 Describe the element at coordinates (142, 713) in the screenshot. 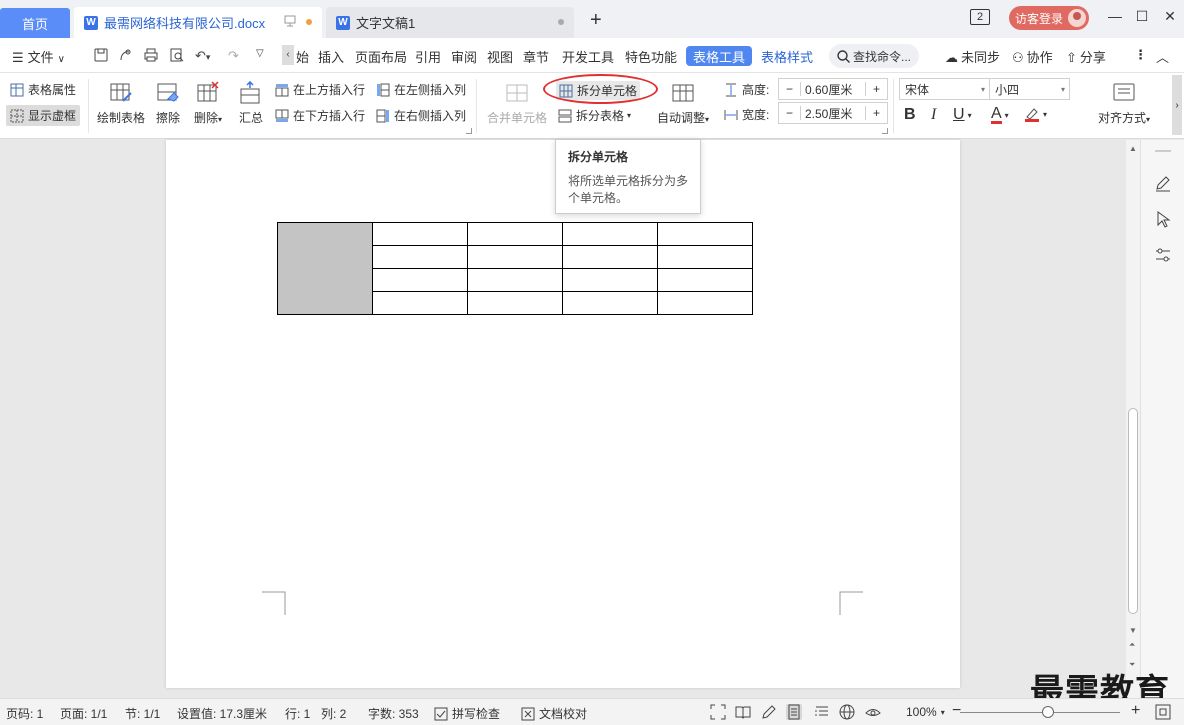

I see `status-section: 节: 1/1` at that location.